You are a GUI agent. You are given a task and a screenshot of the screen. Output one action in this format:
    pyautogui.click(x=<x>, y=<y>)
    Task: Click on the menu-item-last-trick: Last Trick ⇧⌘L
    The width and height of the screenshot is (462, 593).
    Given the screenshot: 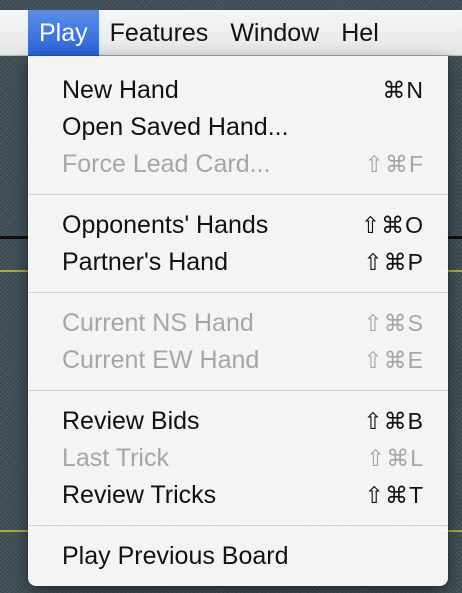 What is the action you would take?
    pyautogui.click(x=238, y=458)
    